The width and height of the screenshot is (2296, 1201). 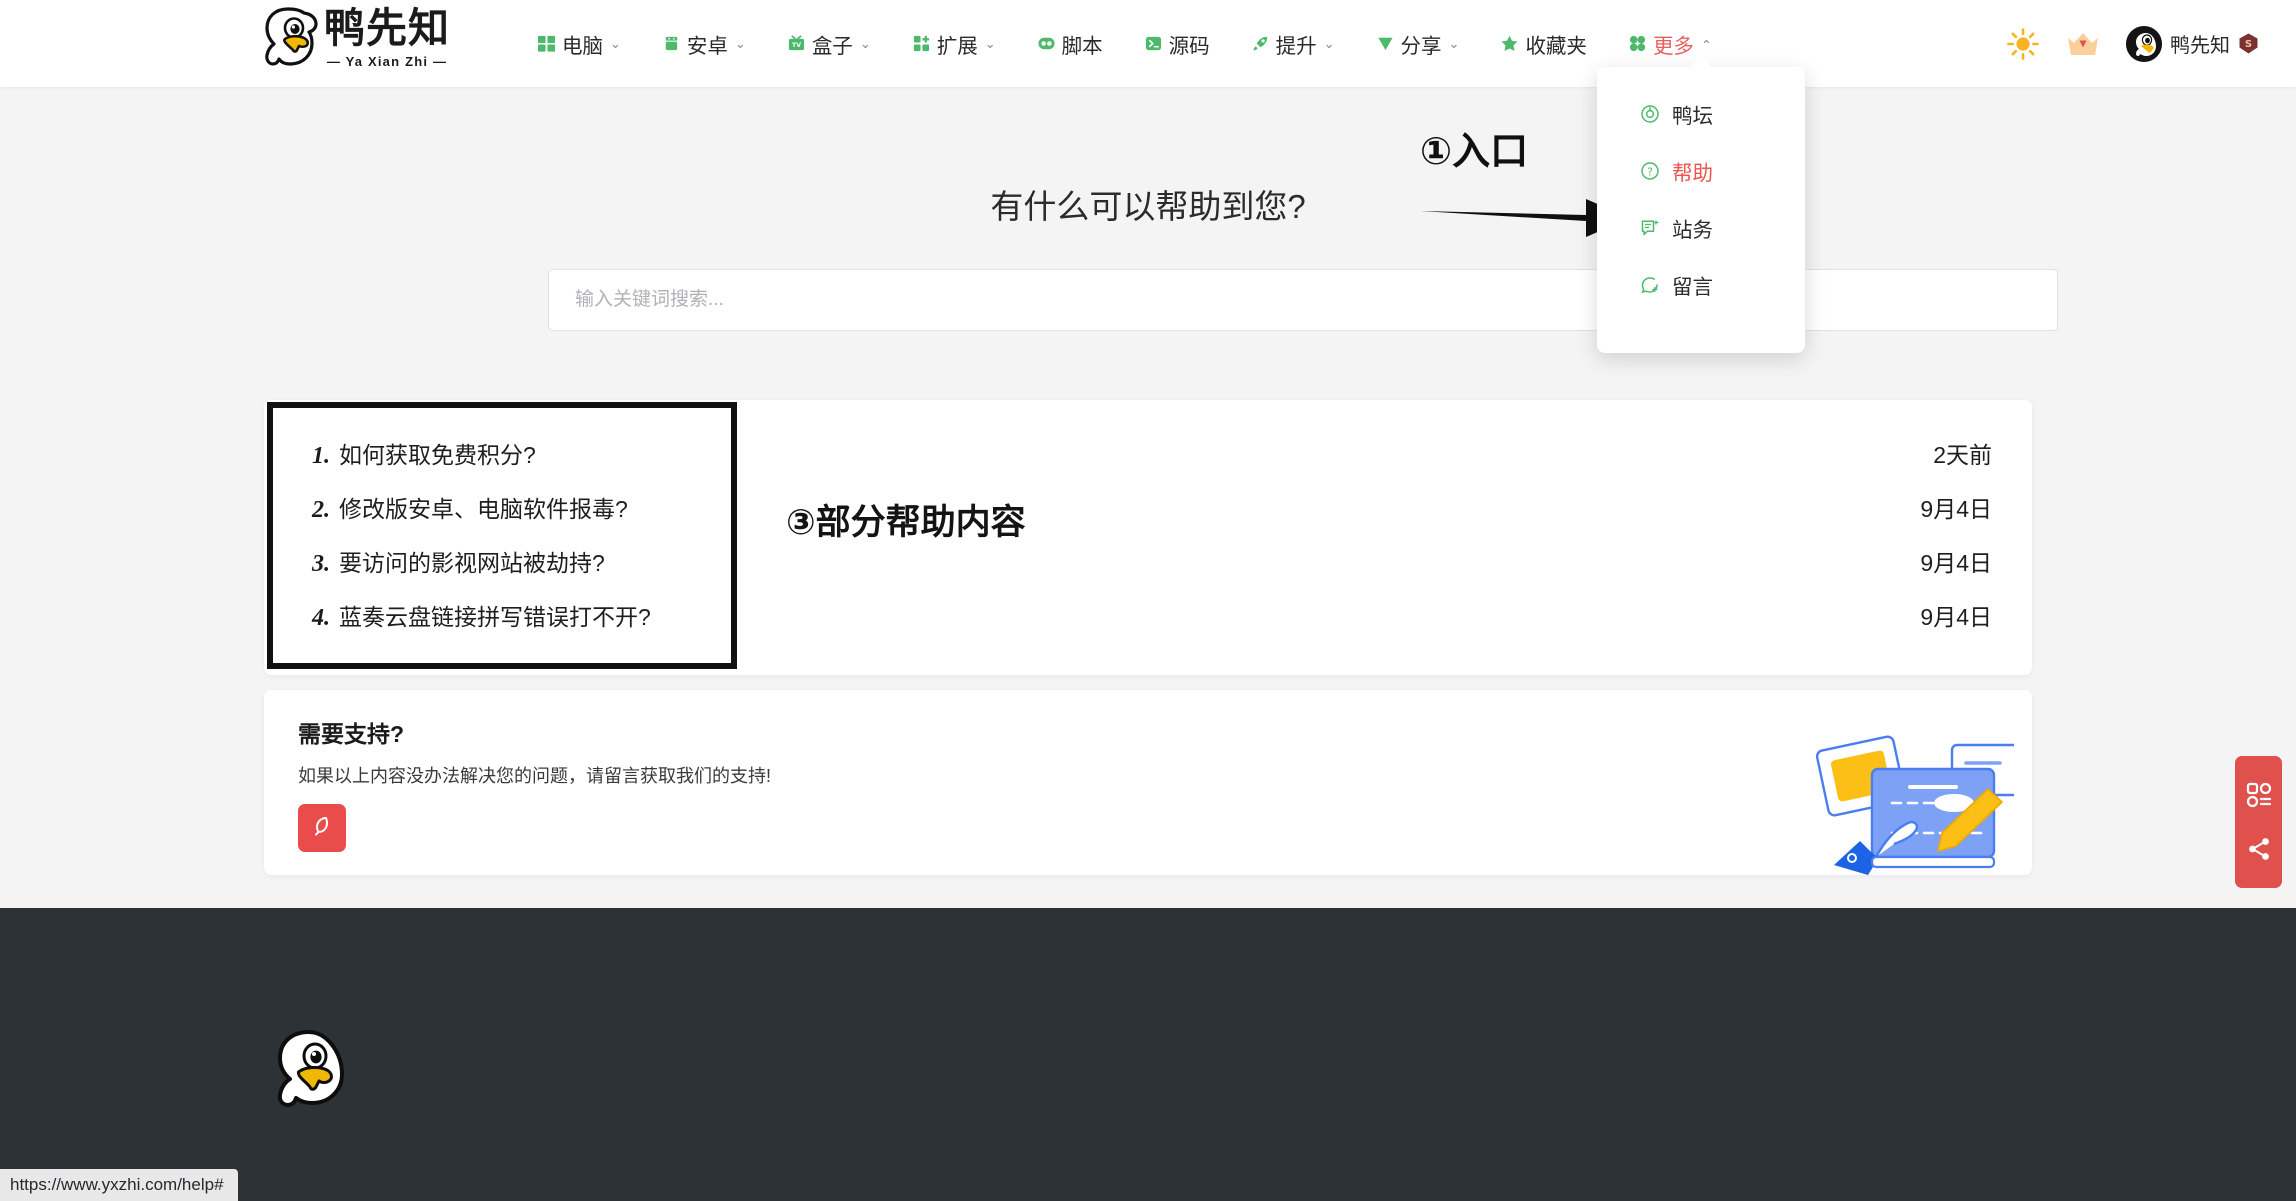 I want to click on nav-item-boost: 提升 ⌄, so click(x=1292, y=43).